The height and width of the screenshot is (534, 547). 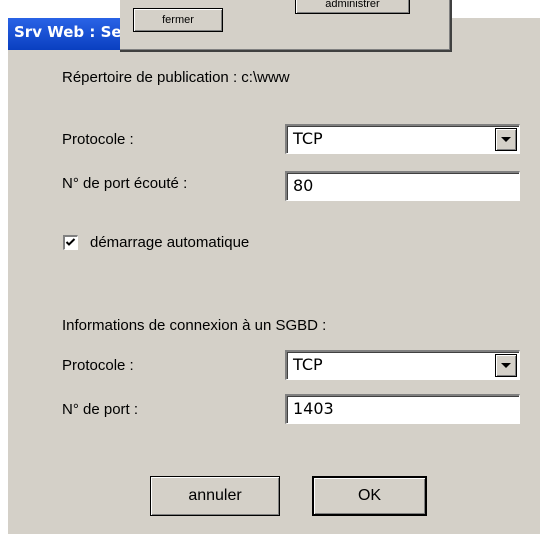 I want to click on db-protocol-select-value: TCP, so click(x=308, y=364).